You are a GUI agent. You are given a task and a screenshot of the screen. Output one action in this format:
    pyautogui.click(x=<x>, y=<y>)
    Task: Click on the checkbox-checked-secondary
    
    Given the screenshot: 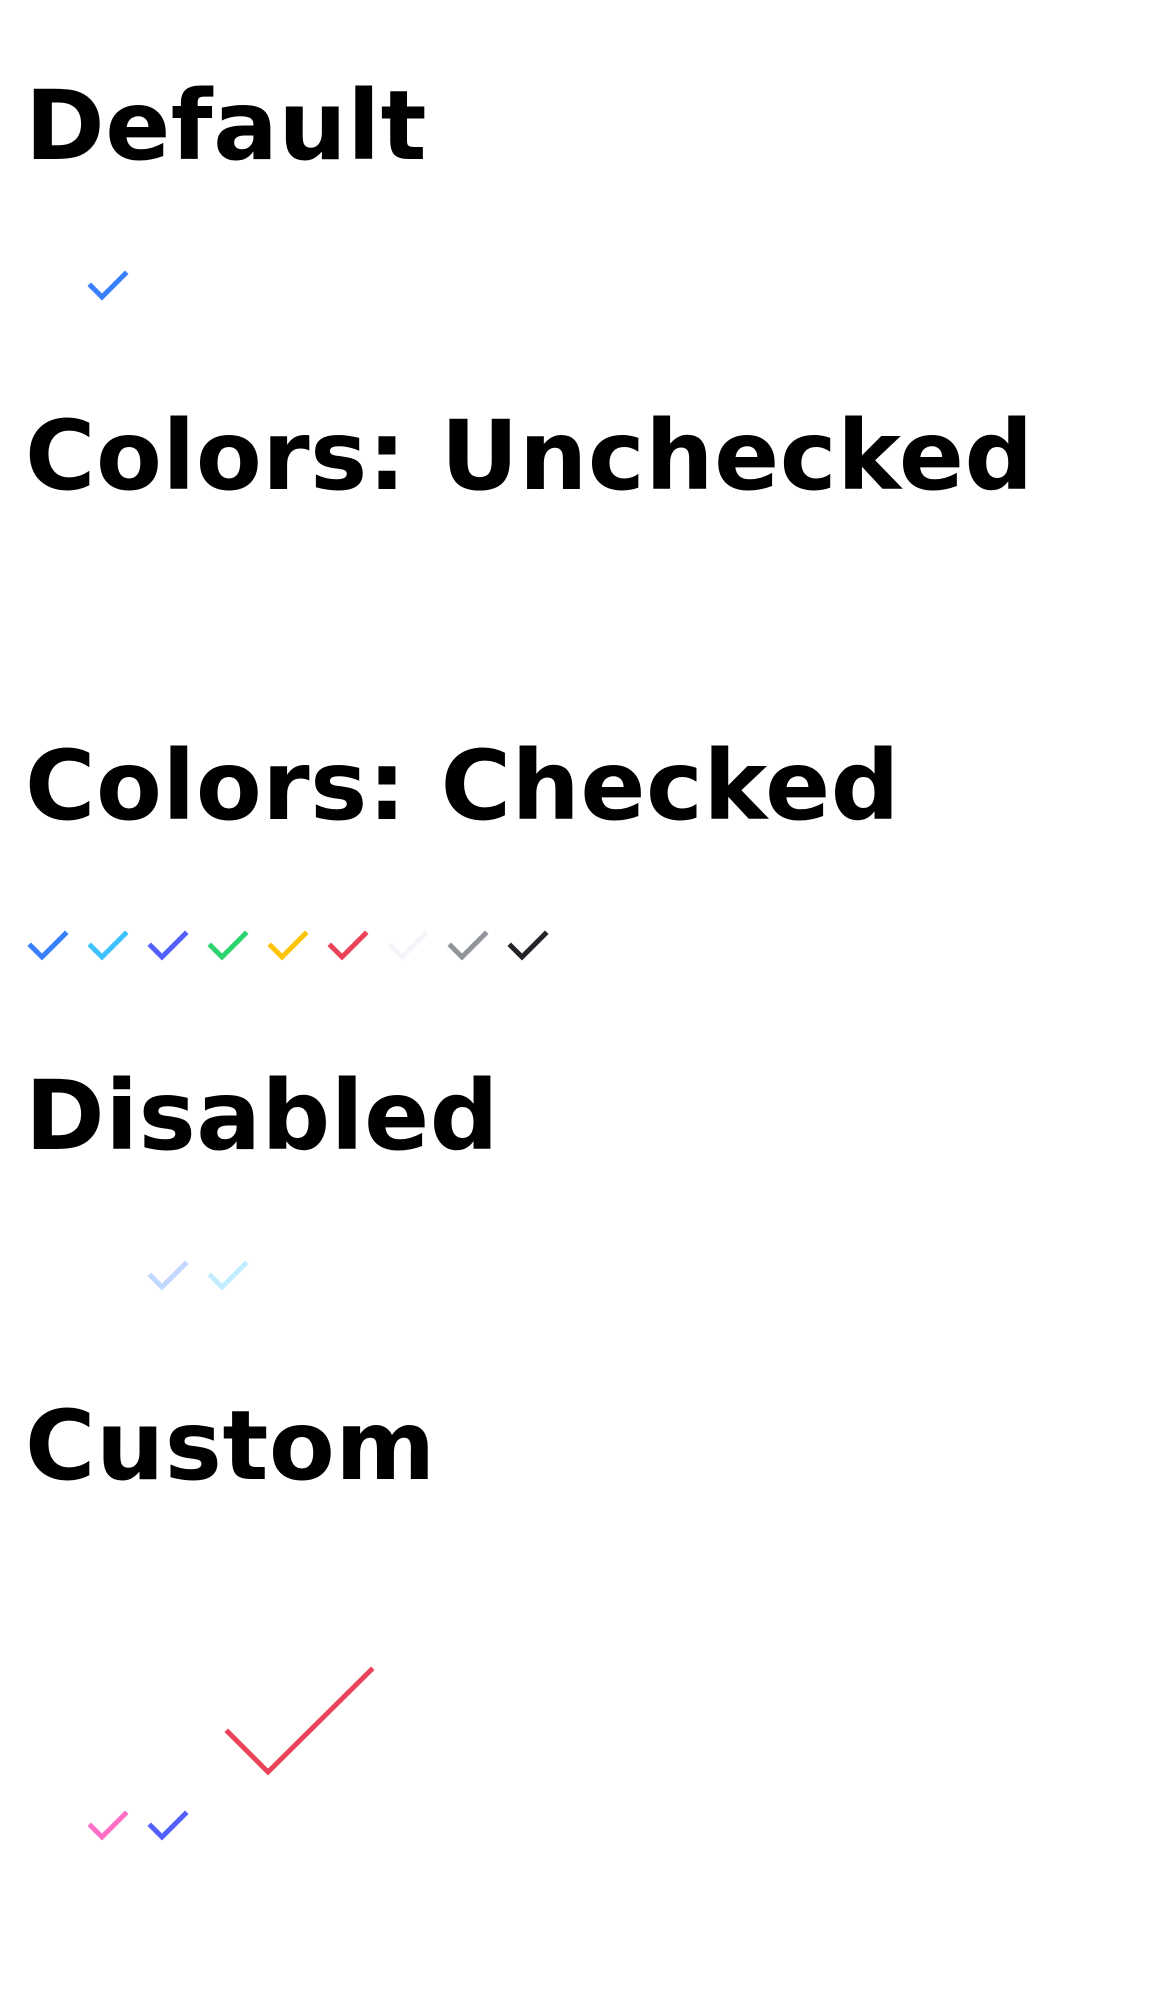 What is the action you would take?
    pyautogui.click(x=108, y=946)
    